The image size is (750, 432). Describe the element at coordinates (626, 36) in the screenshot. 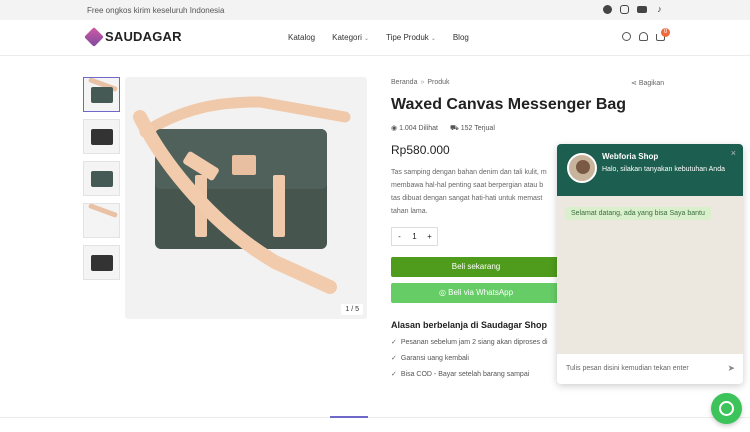

I see `search-icon` at that location.